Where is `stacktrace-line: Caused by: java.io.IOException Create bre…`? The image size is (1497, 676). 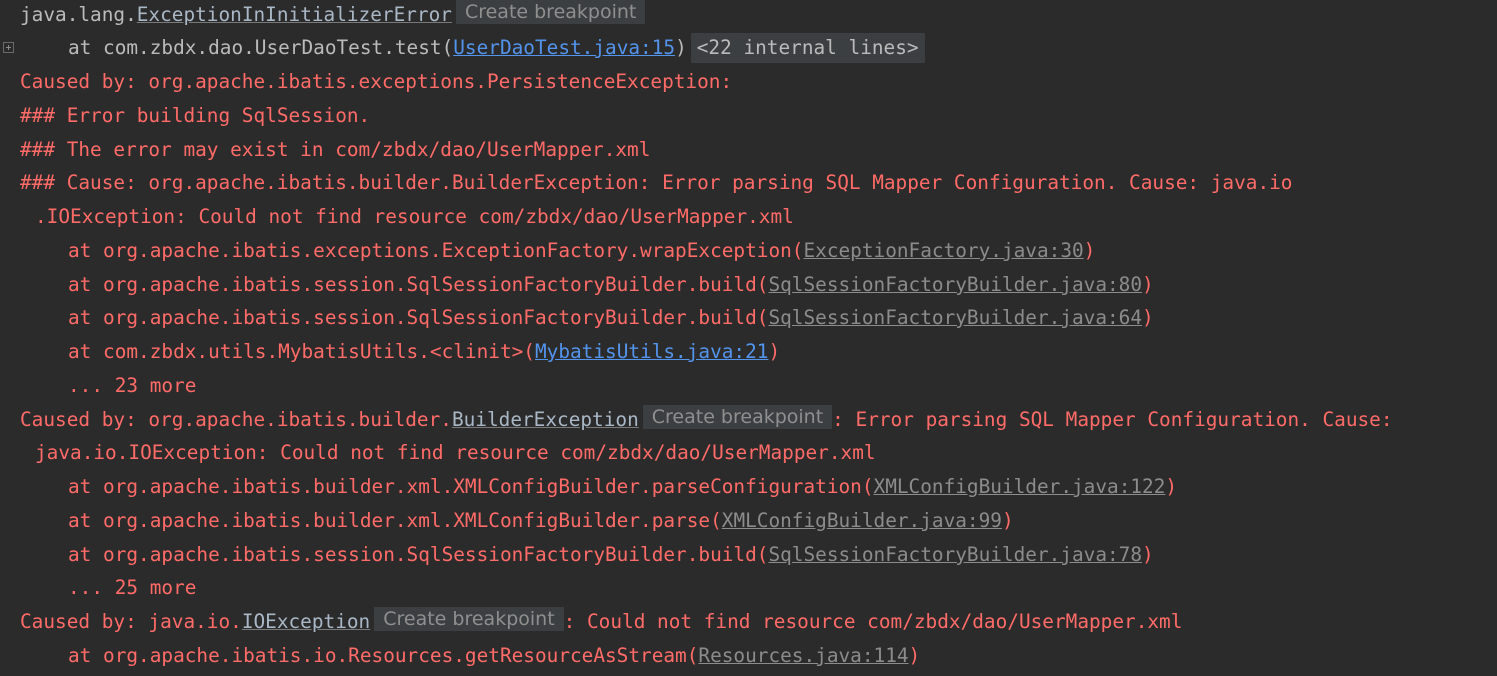
stacktrace-line: Caused by: java.io.IOException Create bre… is located at coordinates (601, 622).